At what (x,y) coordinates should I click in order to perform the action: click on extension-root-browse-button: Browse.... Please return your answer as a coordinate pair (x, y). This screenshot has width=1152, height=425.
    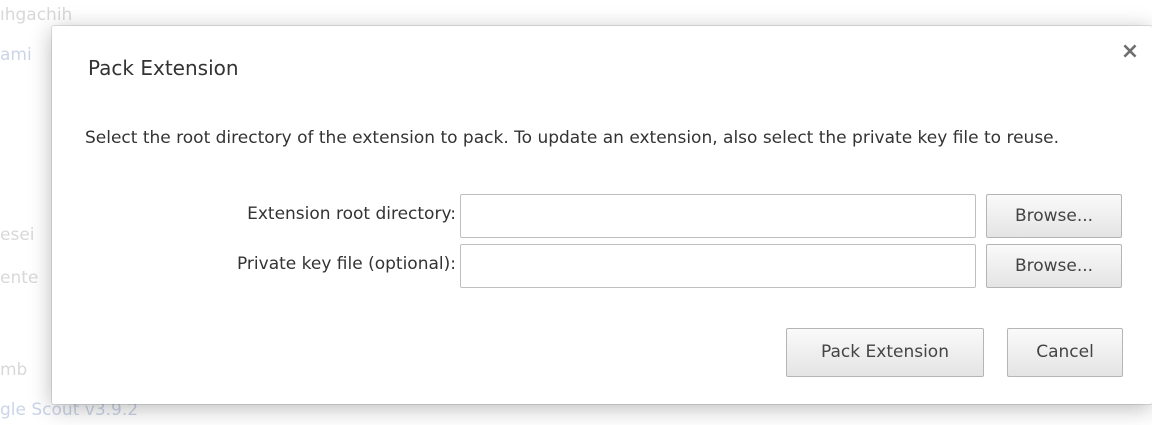
    Looking at the image, I should click on (1054, 216).